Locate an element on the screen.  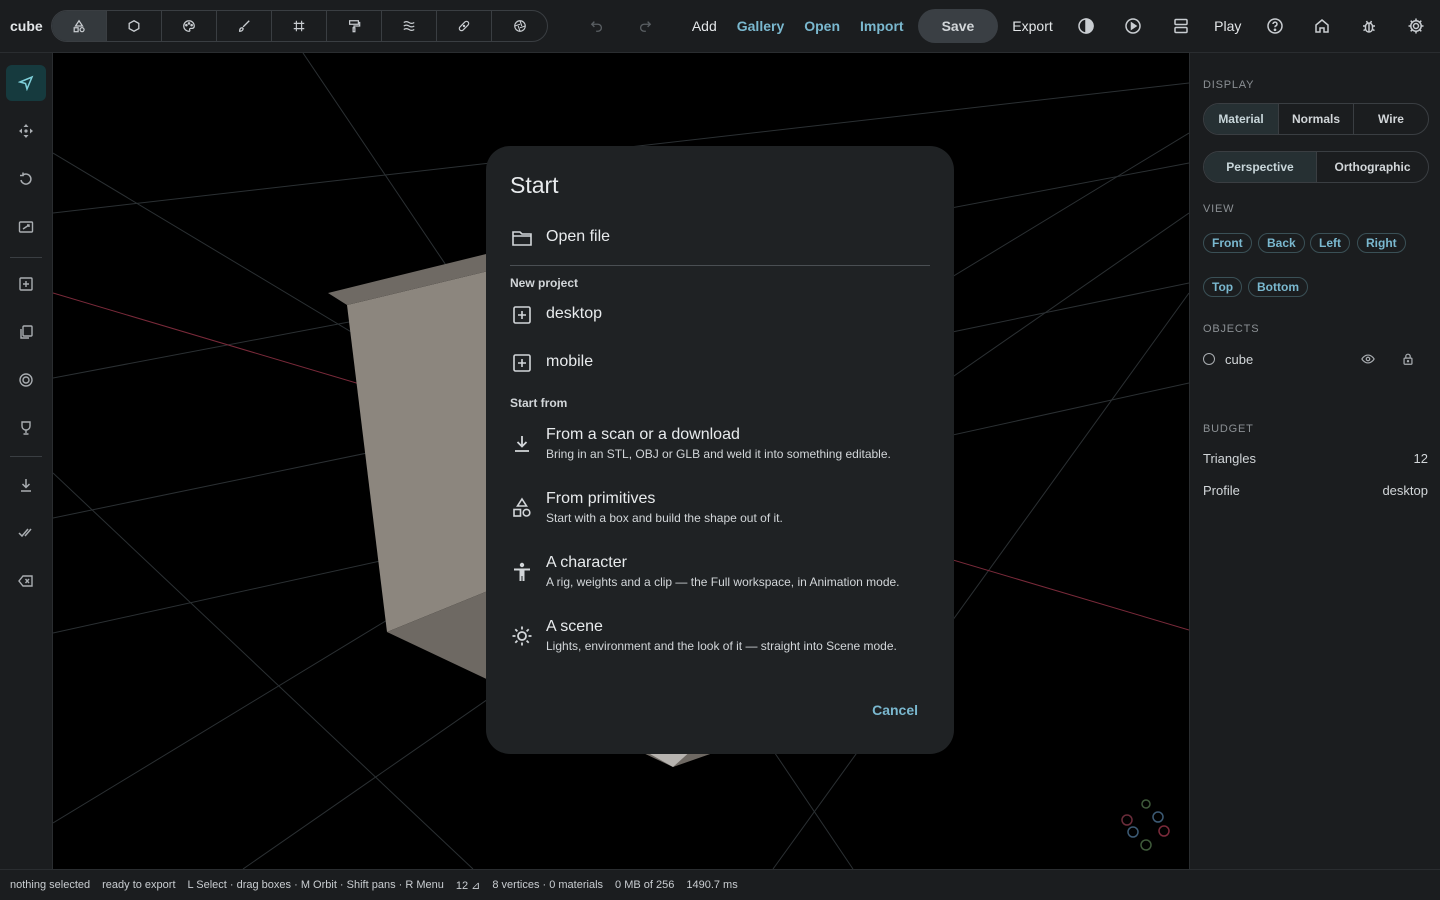
duplicate-button is located at coordinates (26, 332).